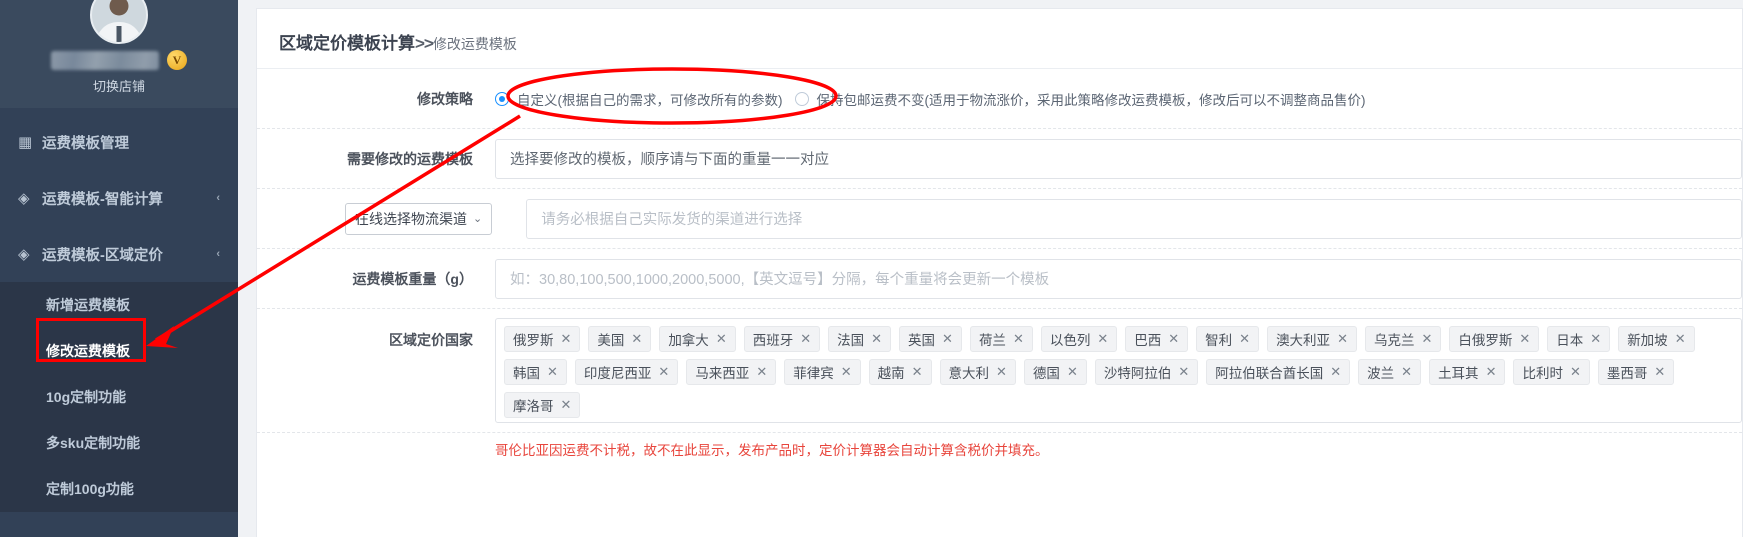 This screenshot has width=1743, height=537. I want to click on country-tag: 菲律宾 ✕, so click(822, 372).